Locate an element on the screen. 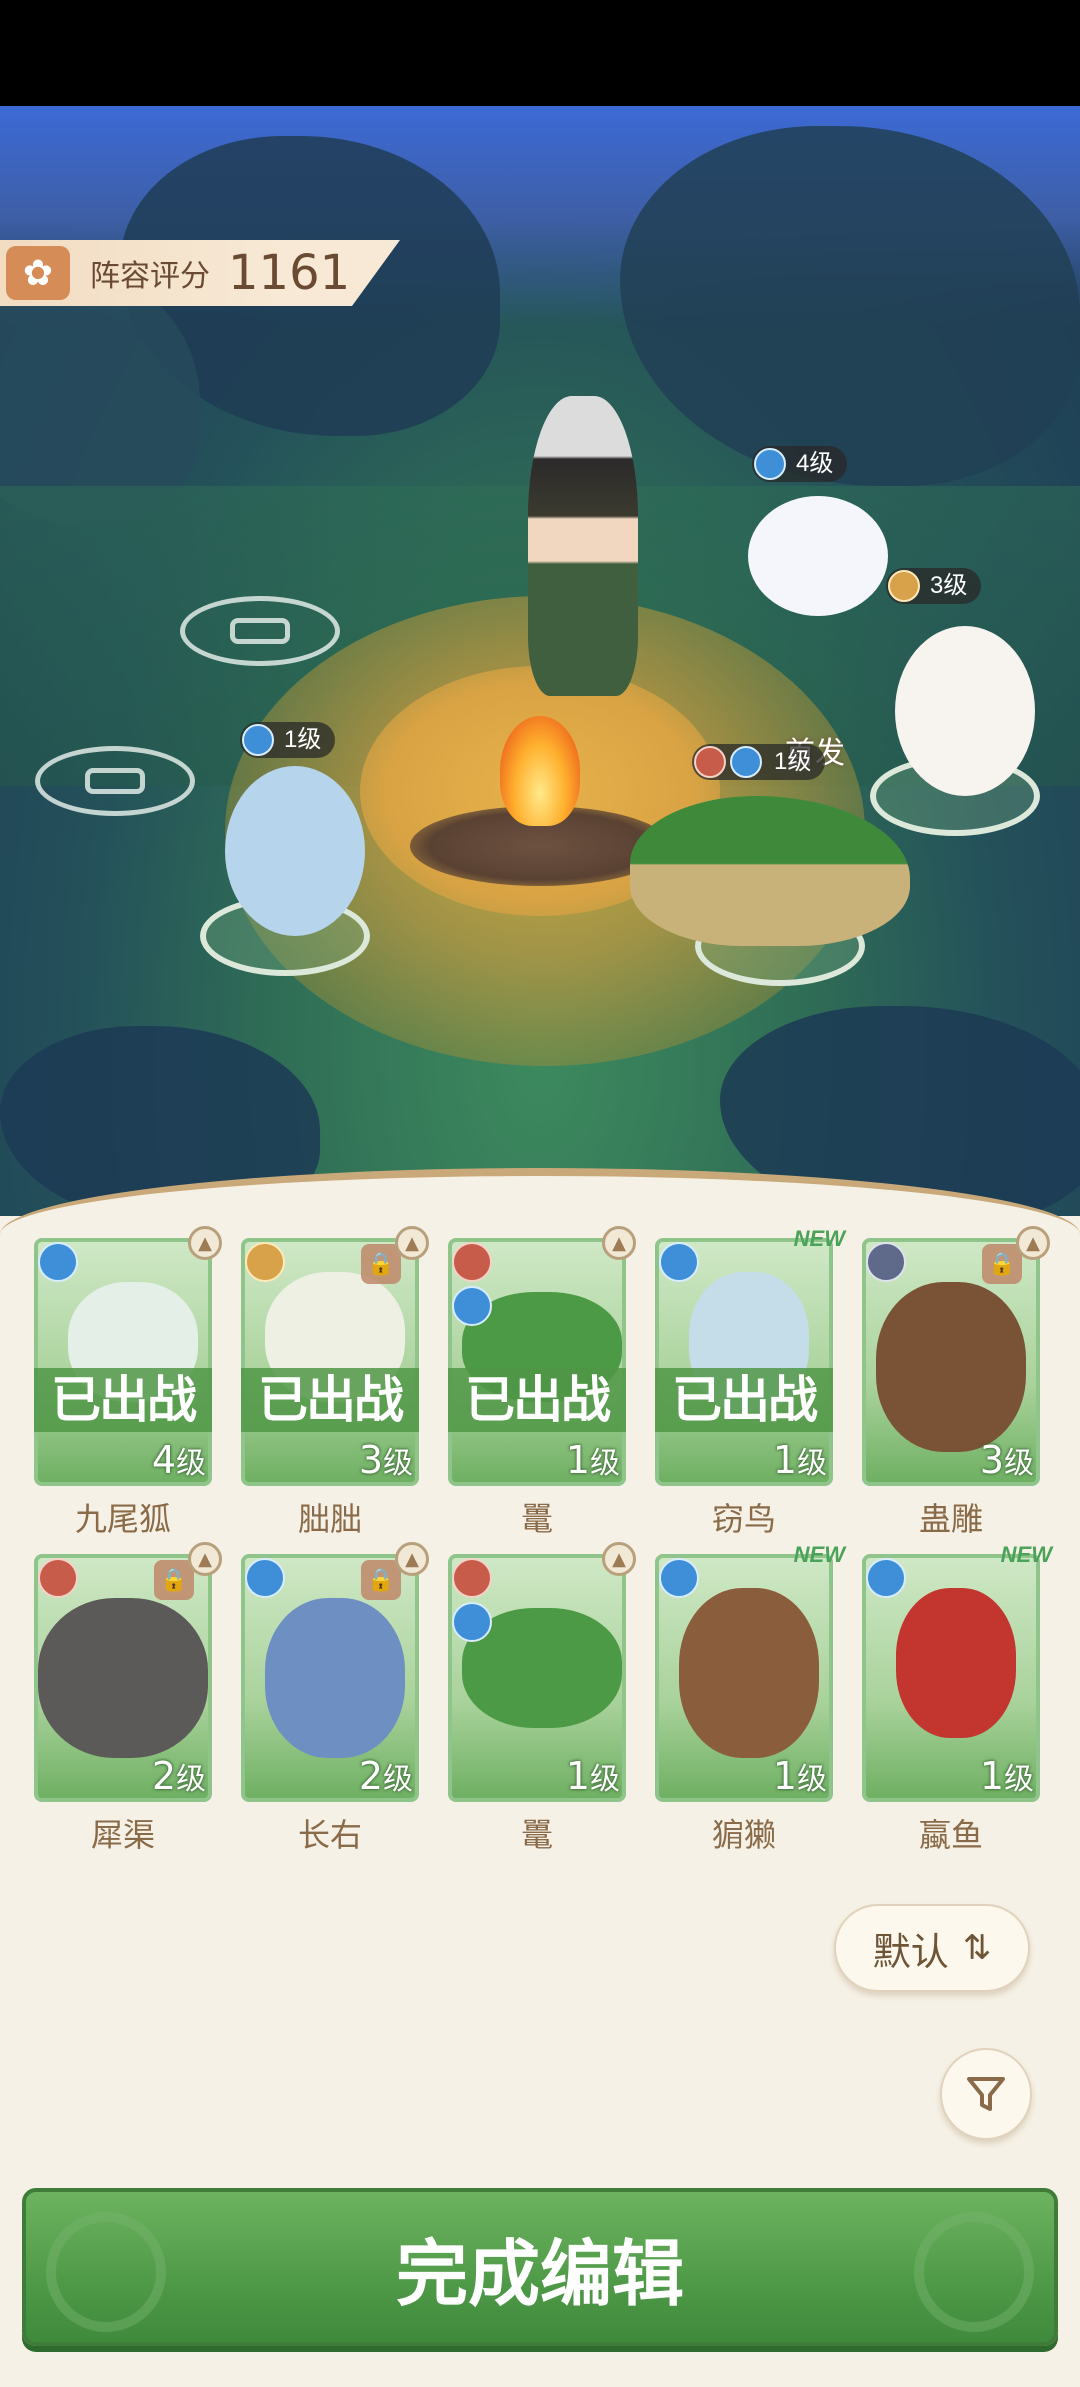  sort-label: 默认 is located at coordinates (910, 1951).